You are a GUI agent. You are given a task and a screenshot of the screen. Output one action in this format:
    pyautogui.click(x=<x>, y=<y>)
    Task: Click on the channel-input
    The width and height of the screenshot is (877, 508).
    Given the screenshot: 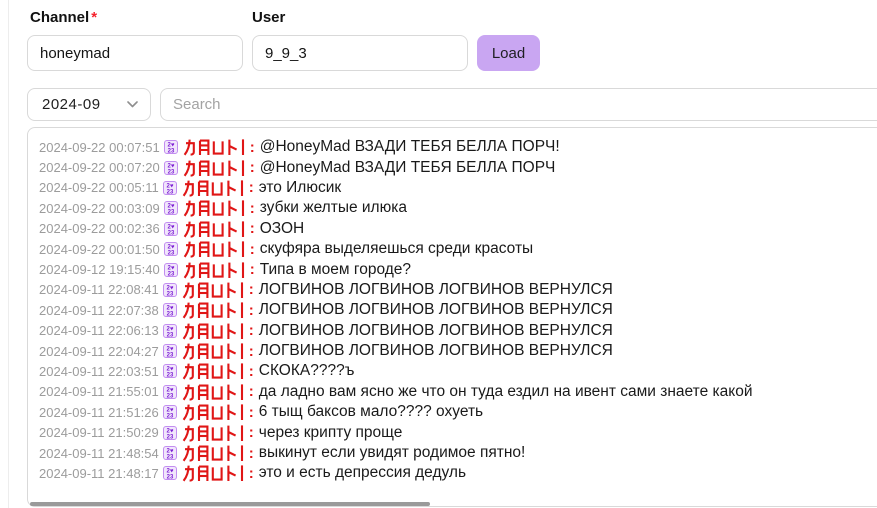 What is the action you would take?
    pyautogui.click(x=135, y=53)
    